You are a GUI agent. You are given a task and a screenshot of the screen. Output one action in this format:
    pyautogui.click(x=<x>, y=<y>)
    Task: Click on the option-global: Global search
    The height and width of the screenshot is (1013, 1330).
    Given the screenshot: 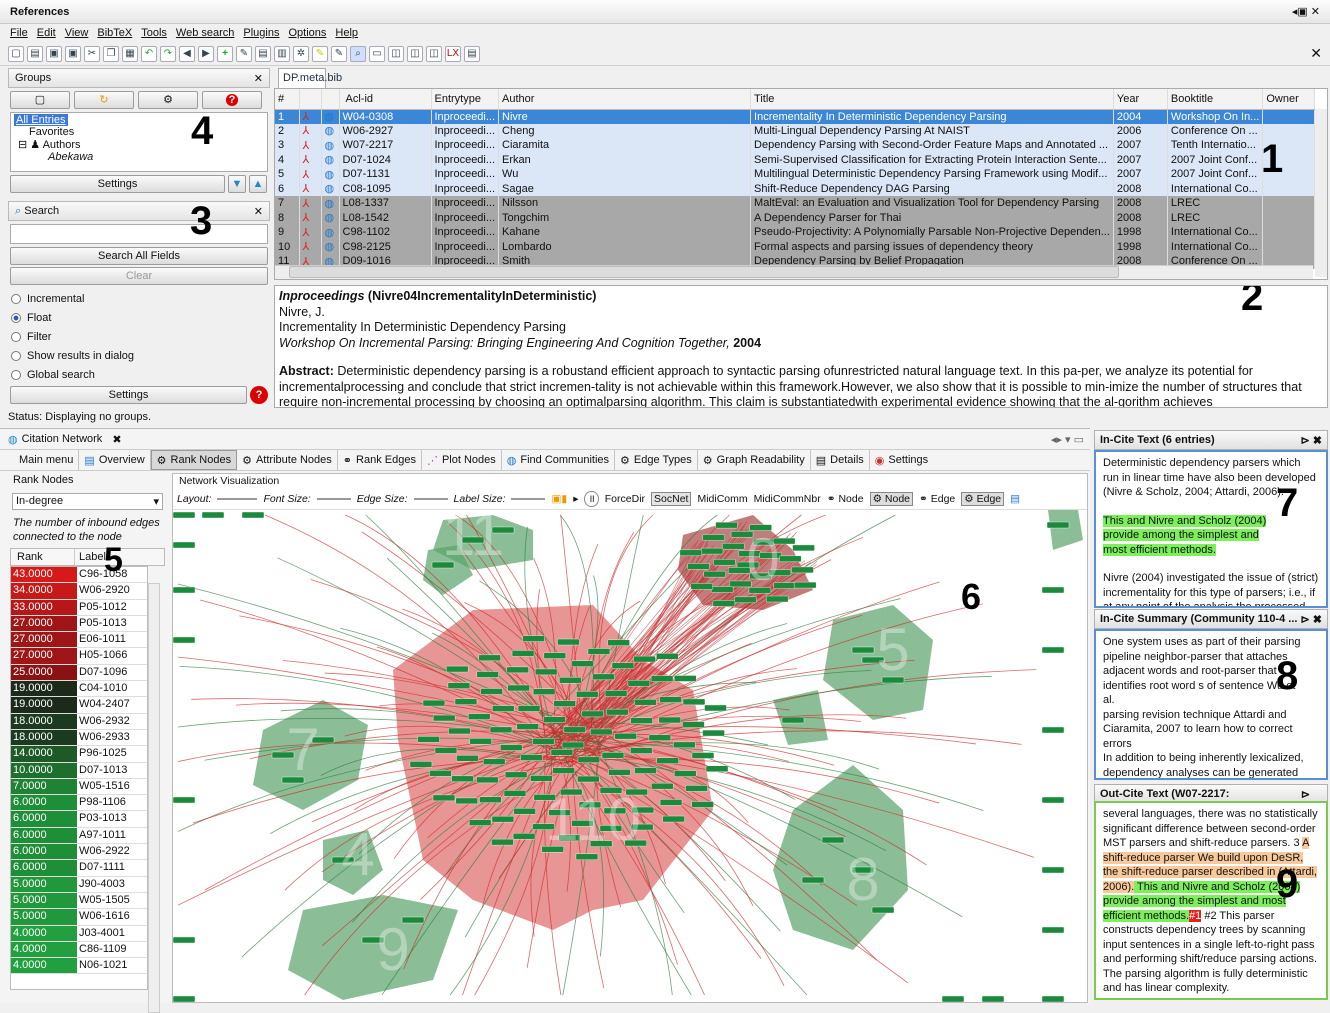 What is the action you would take?
    pyautogui.click(x=139, y=374)
    